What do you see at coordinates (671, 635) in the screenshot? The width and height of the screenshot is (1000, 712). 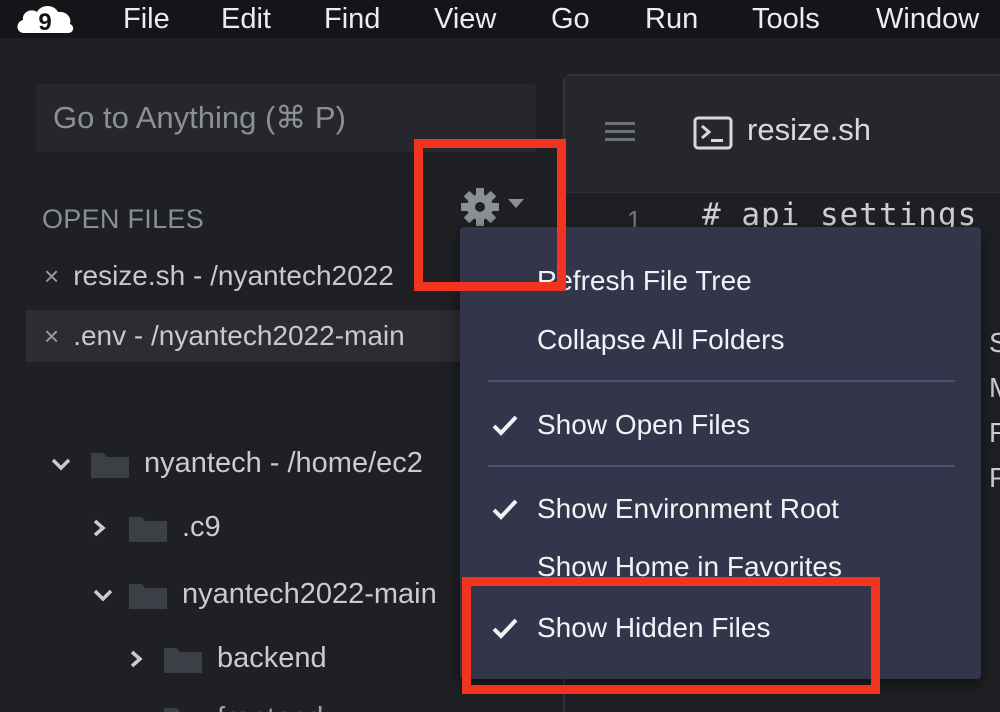 I see `highlight-box-show-hidden-files` at bounding box center [671, 635].